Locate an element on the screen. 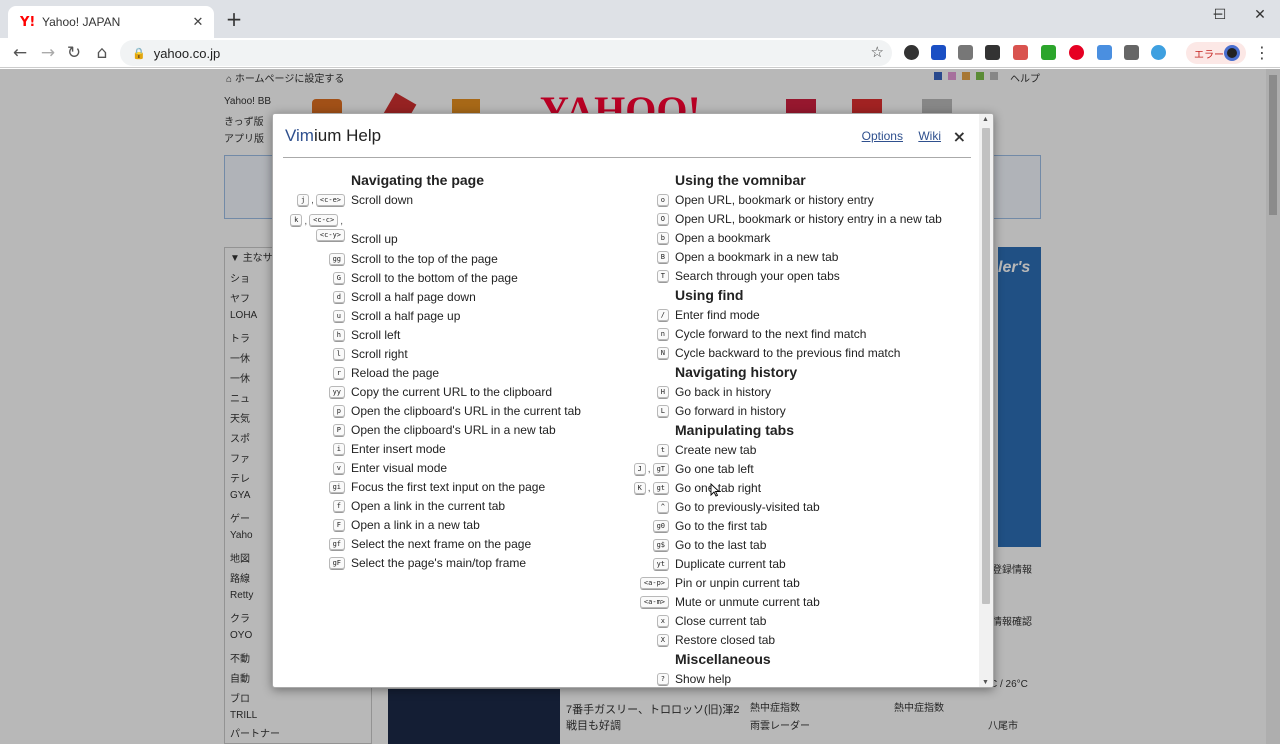  command-description: Select the page's main/top frame is located at coordinates (439, 562).